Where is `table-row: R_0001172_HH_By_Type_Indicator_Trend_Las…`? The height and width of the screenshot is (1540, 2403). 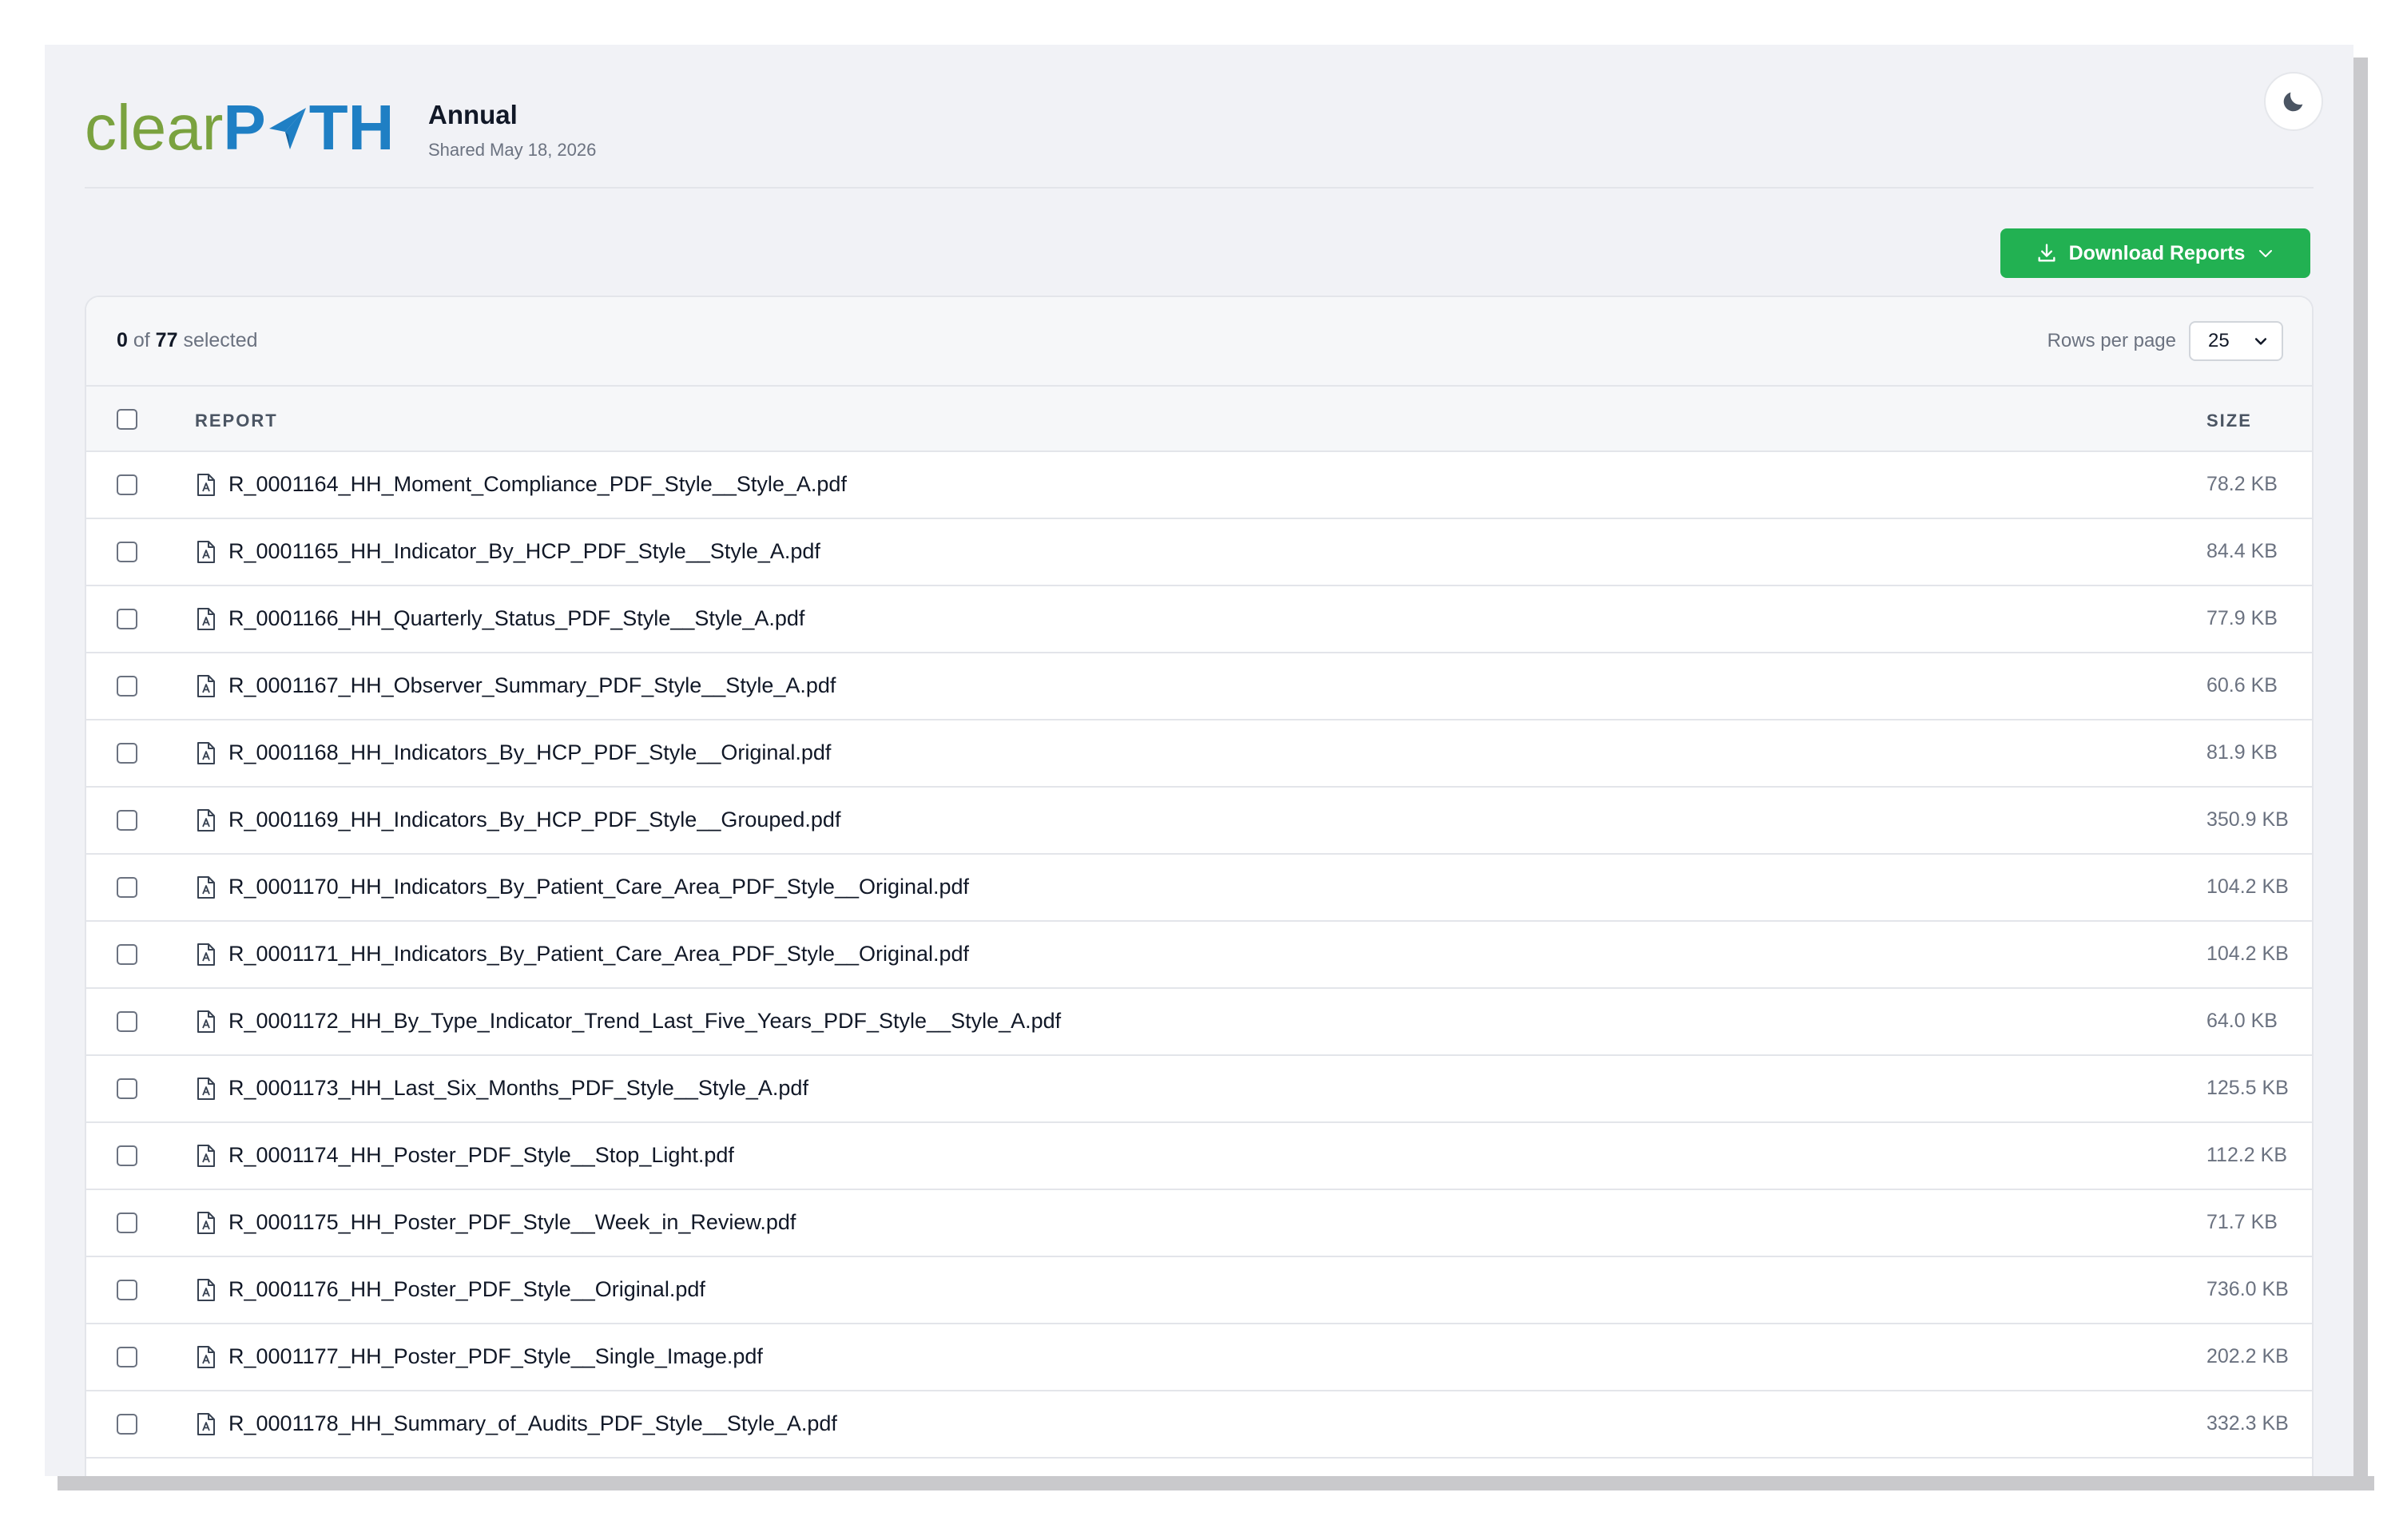 table-row: R_0001172_HH_By_Type_Indicator_Trend_Las… is located at coordinates (1199, 1023).